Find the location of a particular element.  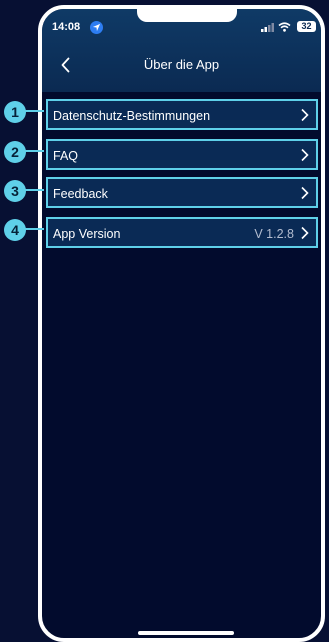

menu-item-datenschutz: Datenschutz-Bestimmungen is located at coordinates (182, 114).